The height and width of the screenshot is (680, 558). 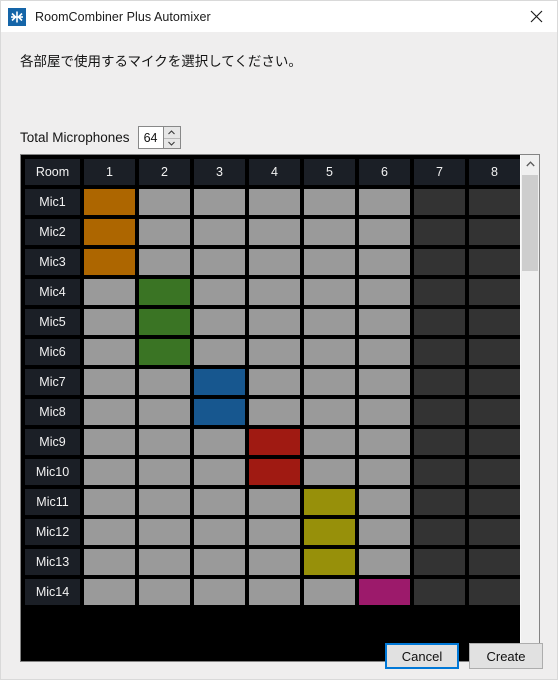 What do you see at coordinates (384, 382) in the screenshot?
I see `grid-cell-mic7-room6` at bounding box center [384, 382].